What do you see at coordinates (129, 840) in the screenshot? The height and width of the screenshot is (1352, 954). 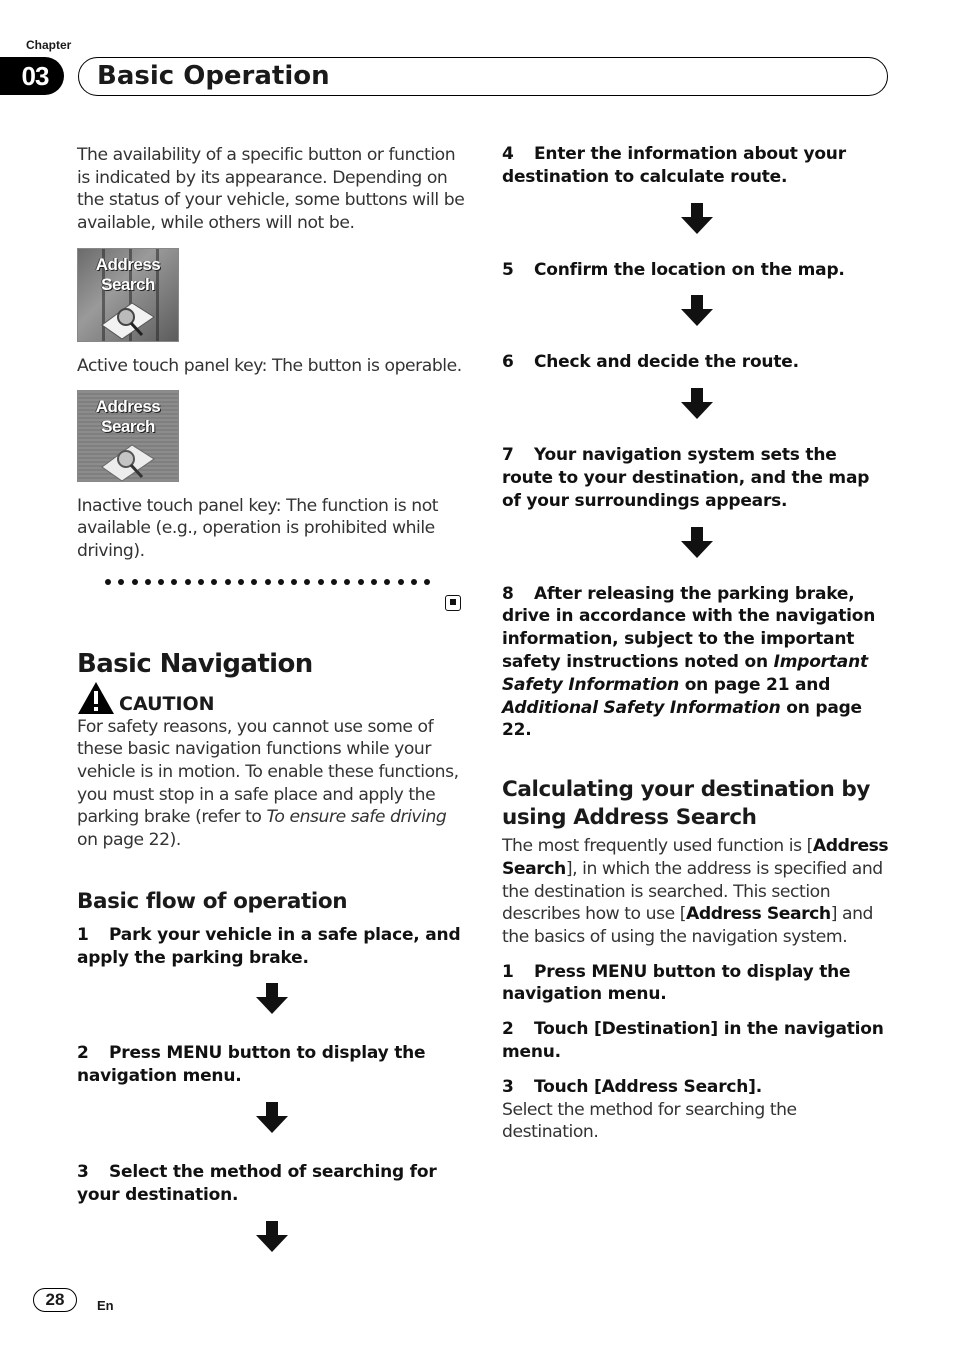 I see `caution-text-part2: on page 22).` at bounding box center [129, 840].